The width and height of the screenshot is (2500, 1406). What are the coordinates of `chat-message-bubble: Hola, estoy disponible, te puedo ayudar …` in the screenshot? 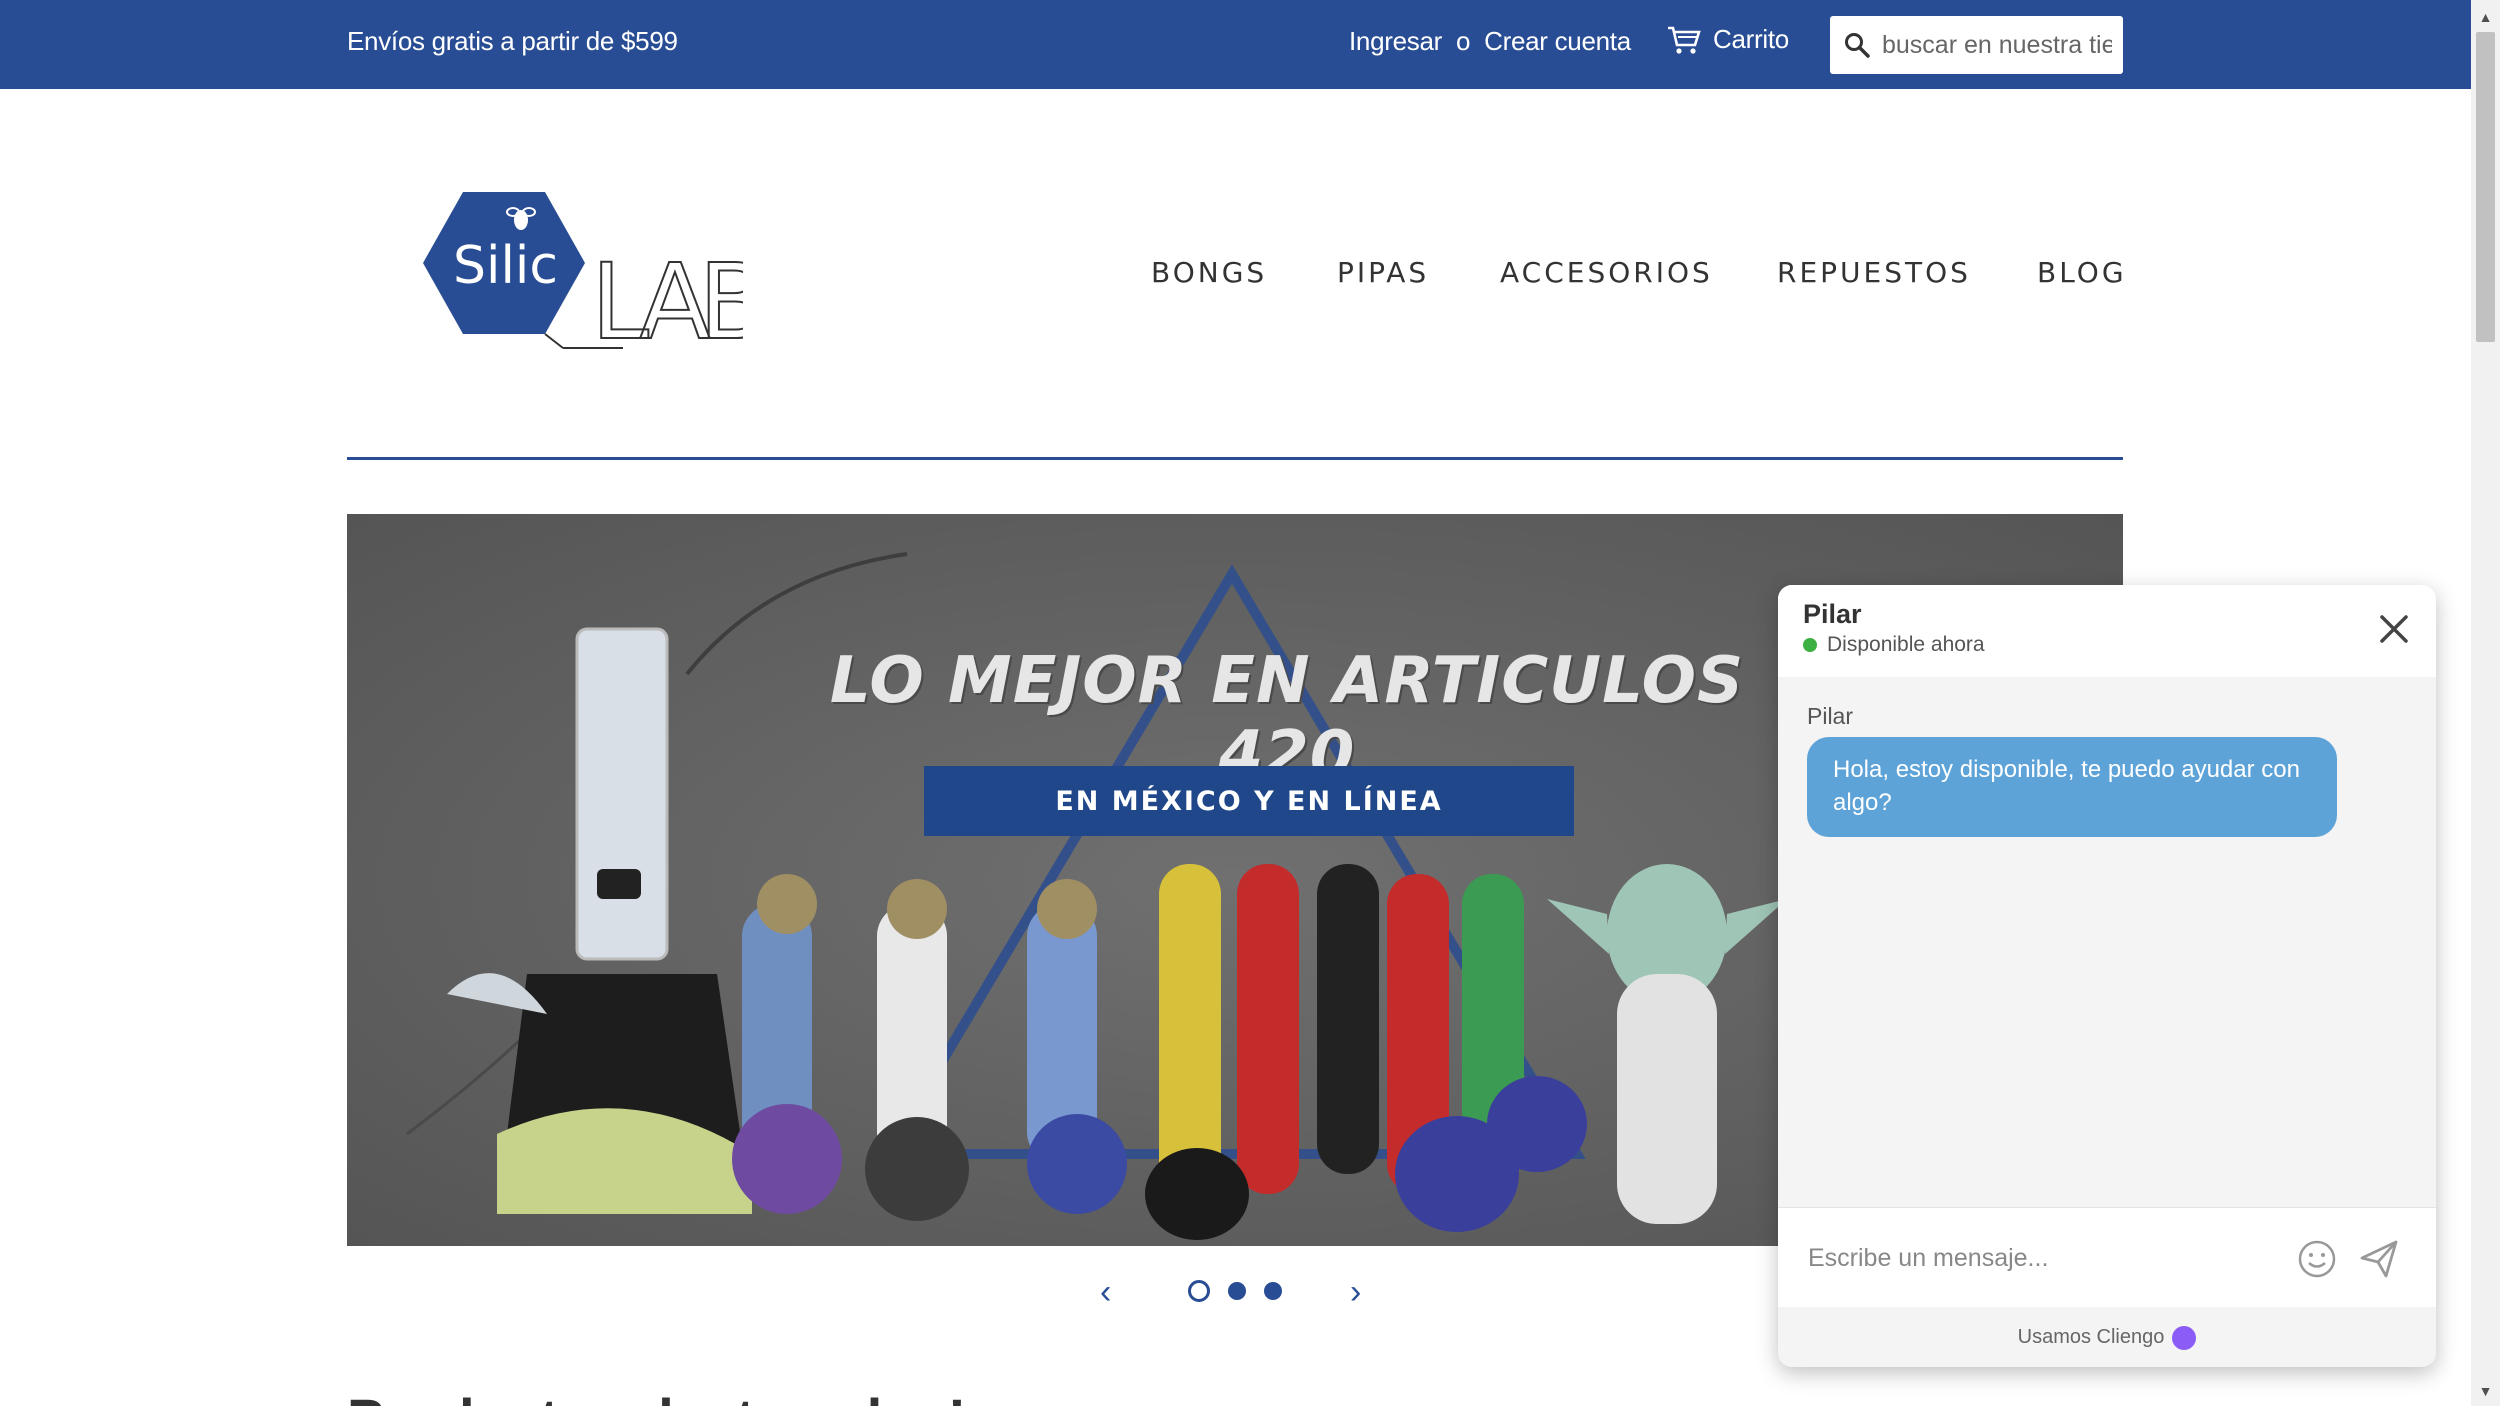 It's located at (2072, 787).